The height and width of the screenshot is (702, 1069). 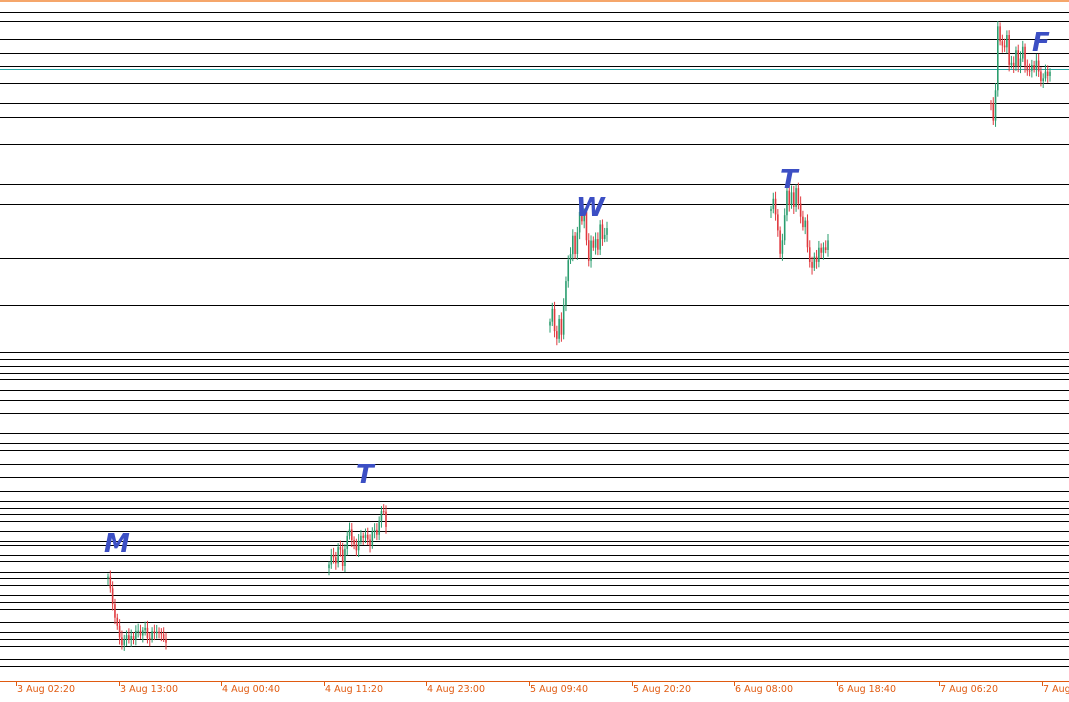 What do you see at coordinates (1056, 689) in the screenshot?
I see `x-tick-label: 7 Aug` at bounding box center [1056, 689].